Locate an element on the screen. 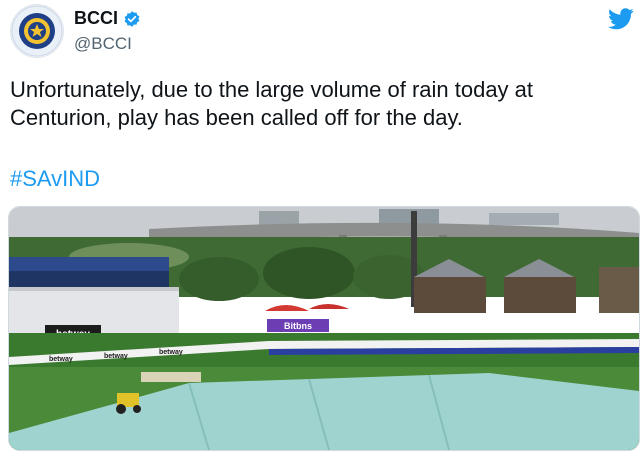 This screenshot has width=643, height=451. avatar is located at coordinates (37, 31).